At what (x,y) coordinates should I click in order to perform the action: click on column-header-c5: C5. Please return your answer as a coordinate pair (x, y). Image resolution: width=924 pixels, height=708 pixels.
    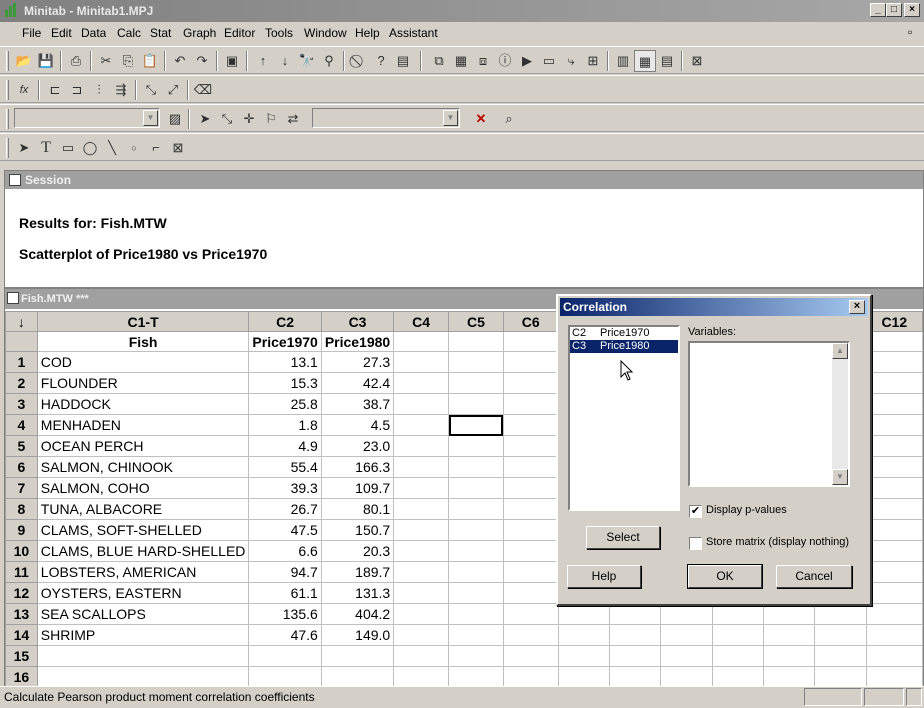
    Looking at the image, I should click on (476, 321).